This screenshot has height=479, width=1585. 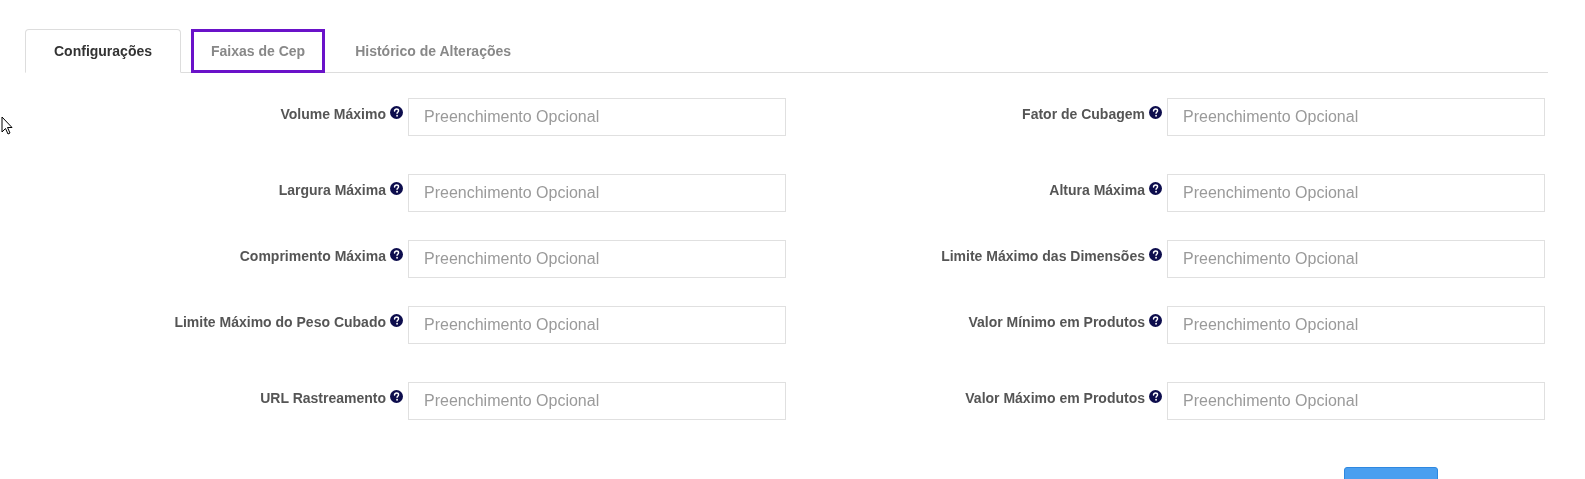 I want to click on field-label: Limite Máximo do Peso Cubado, so click(x=280, y=322).